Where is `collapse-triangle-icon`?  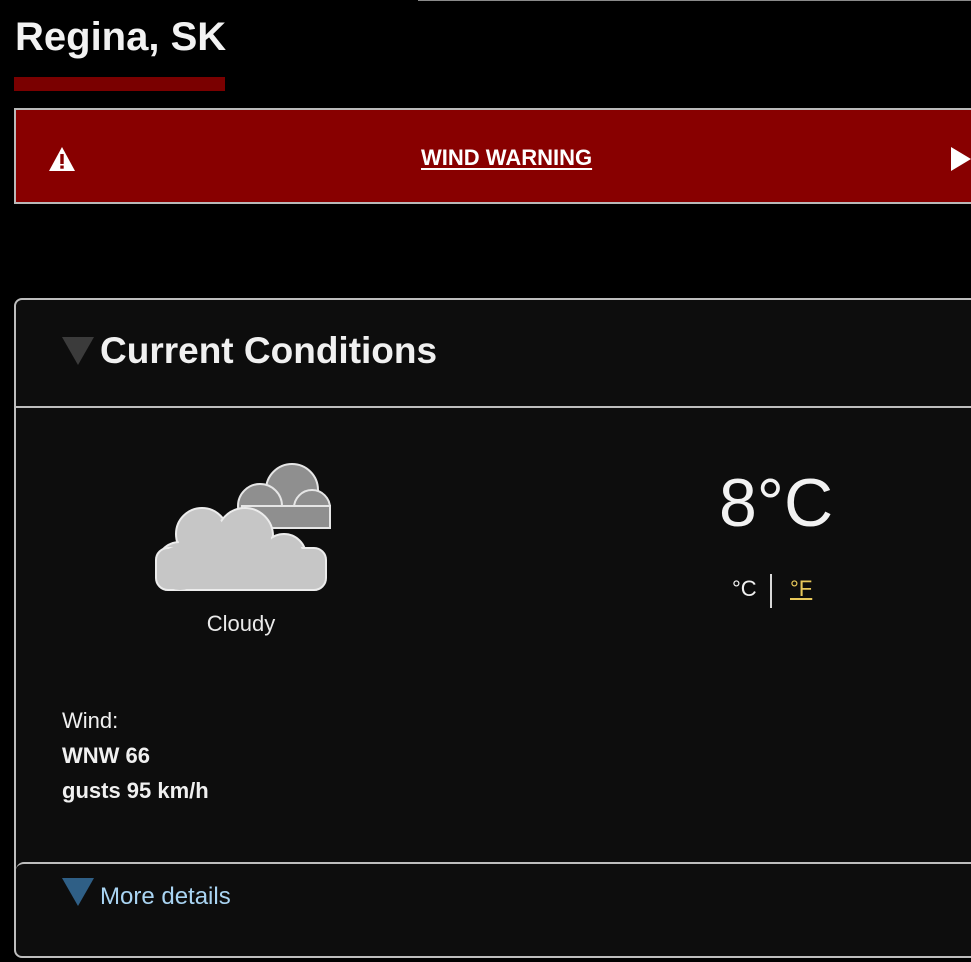
collapse-triangle-icon is located at coordinates (78, 351).